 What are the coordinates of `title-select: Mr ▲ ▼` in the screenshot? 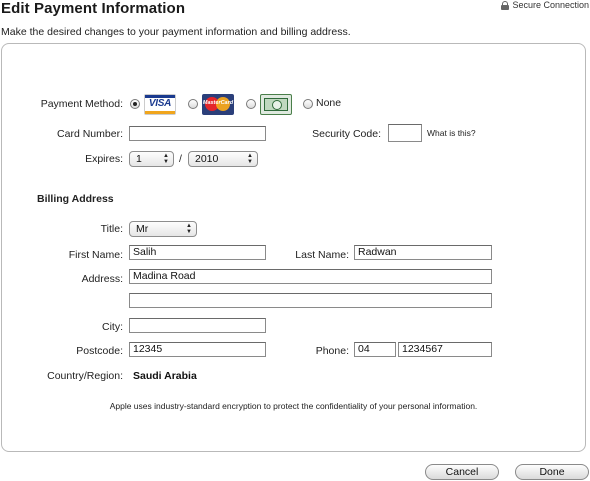 It's located at (163, 229).